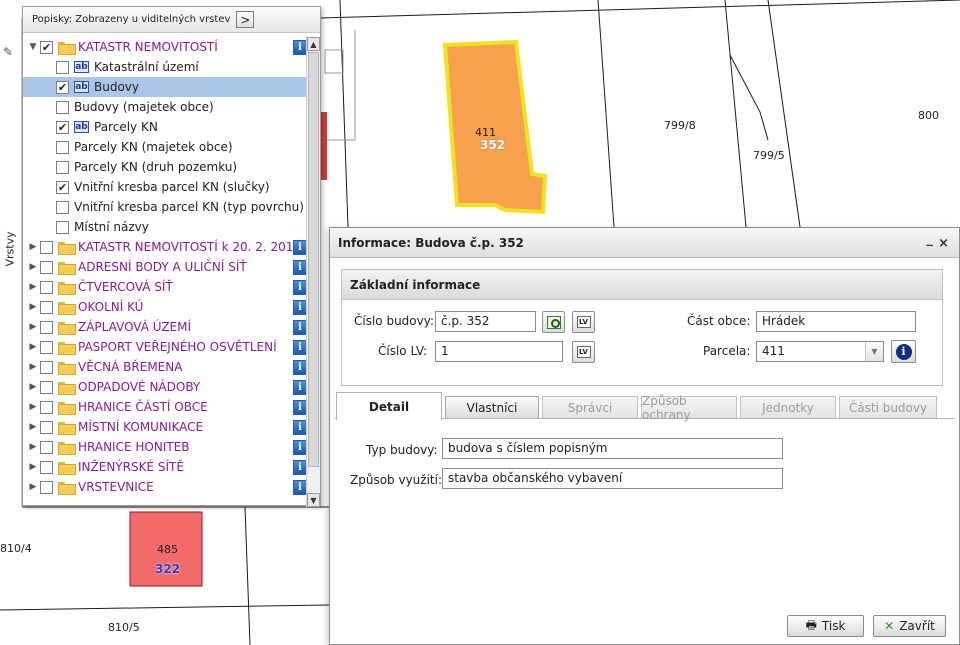 This screenshot has width=960, height=645. I want to click on layer-row: ▶ KATASTR NEMOVITOSTÍ k 20. 2. 2012 i, so click(165, 247).